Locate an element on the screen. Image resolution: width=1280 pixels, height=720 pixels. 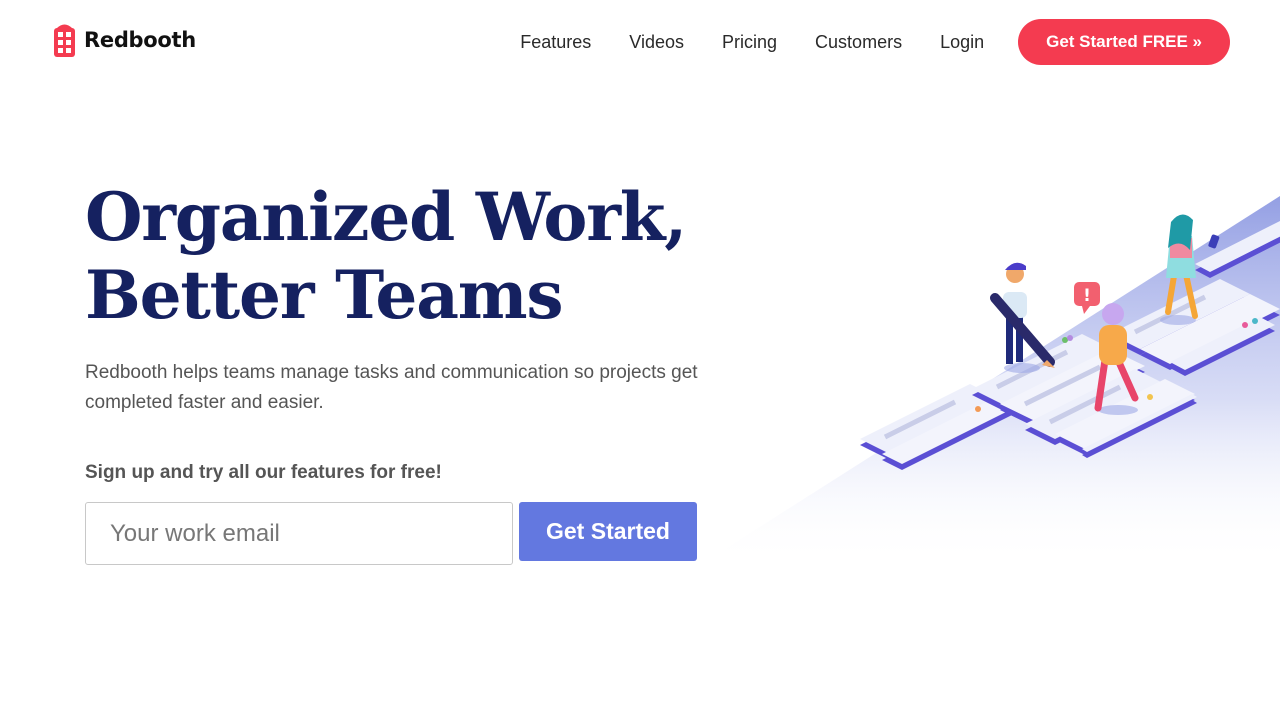
nav-customers: Customers is located at coordinates (858, 42).